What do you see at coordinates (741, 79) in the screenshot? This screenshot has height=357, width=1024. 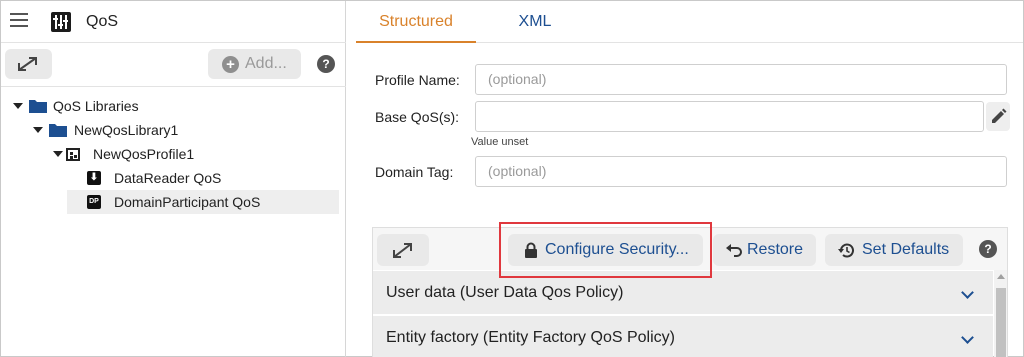 I see `profile-name-input: (optional)` at bounding box center [741, 79].